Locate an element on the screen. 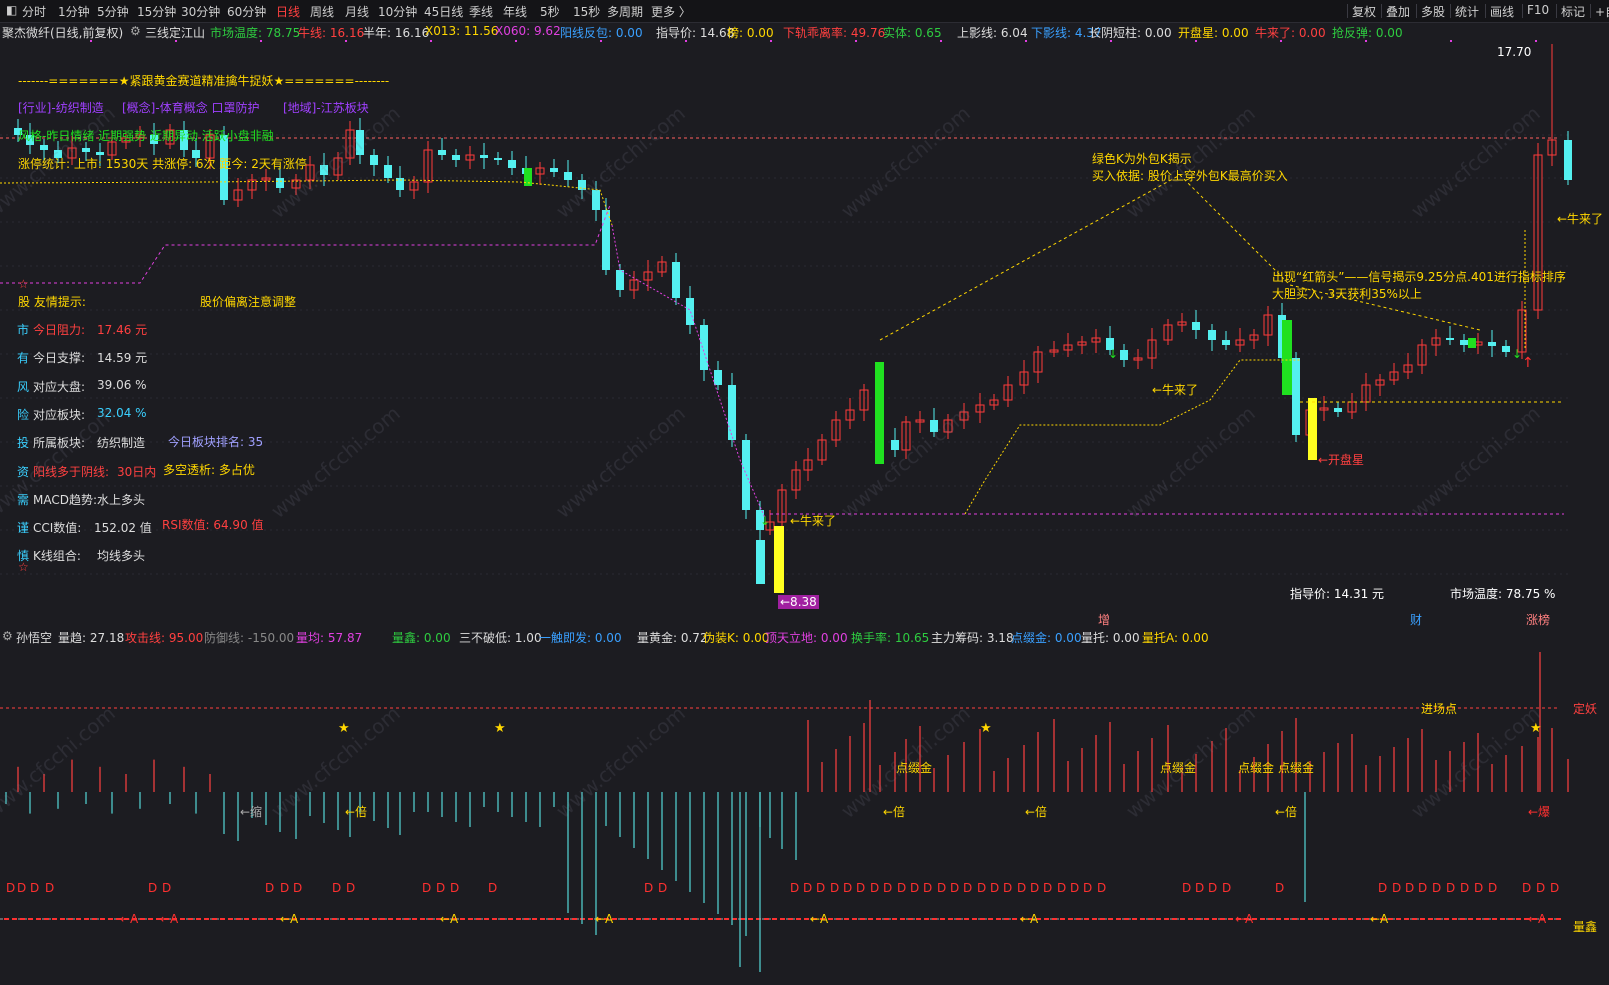 This screenshot has height=985, width=1609. header-metric: 榜: 0.00 is located at coordinates (750, 33).